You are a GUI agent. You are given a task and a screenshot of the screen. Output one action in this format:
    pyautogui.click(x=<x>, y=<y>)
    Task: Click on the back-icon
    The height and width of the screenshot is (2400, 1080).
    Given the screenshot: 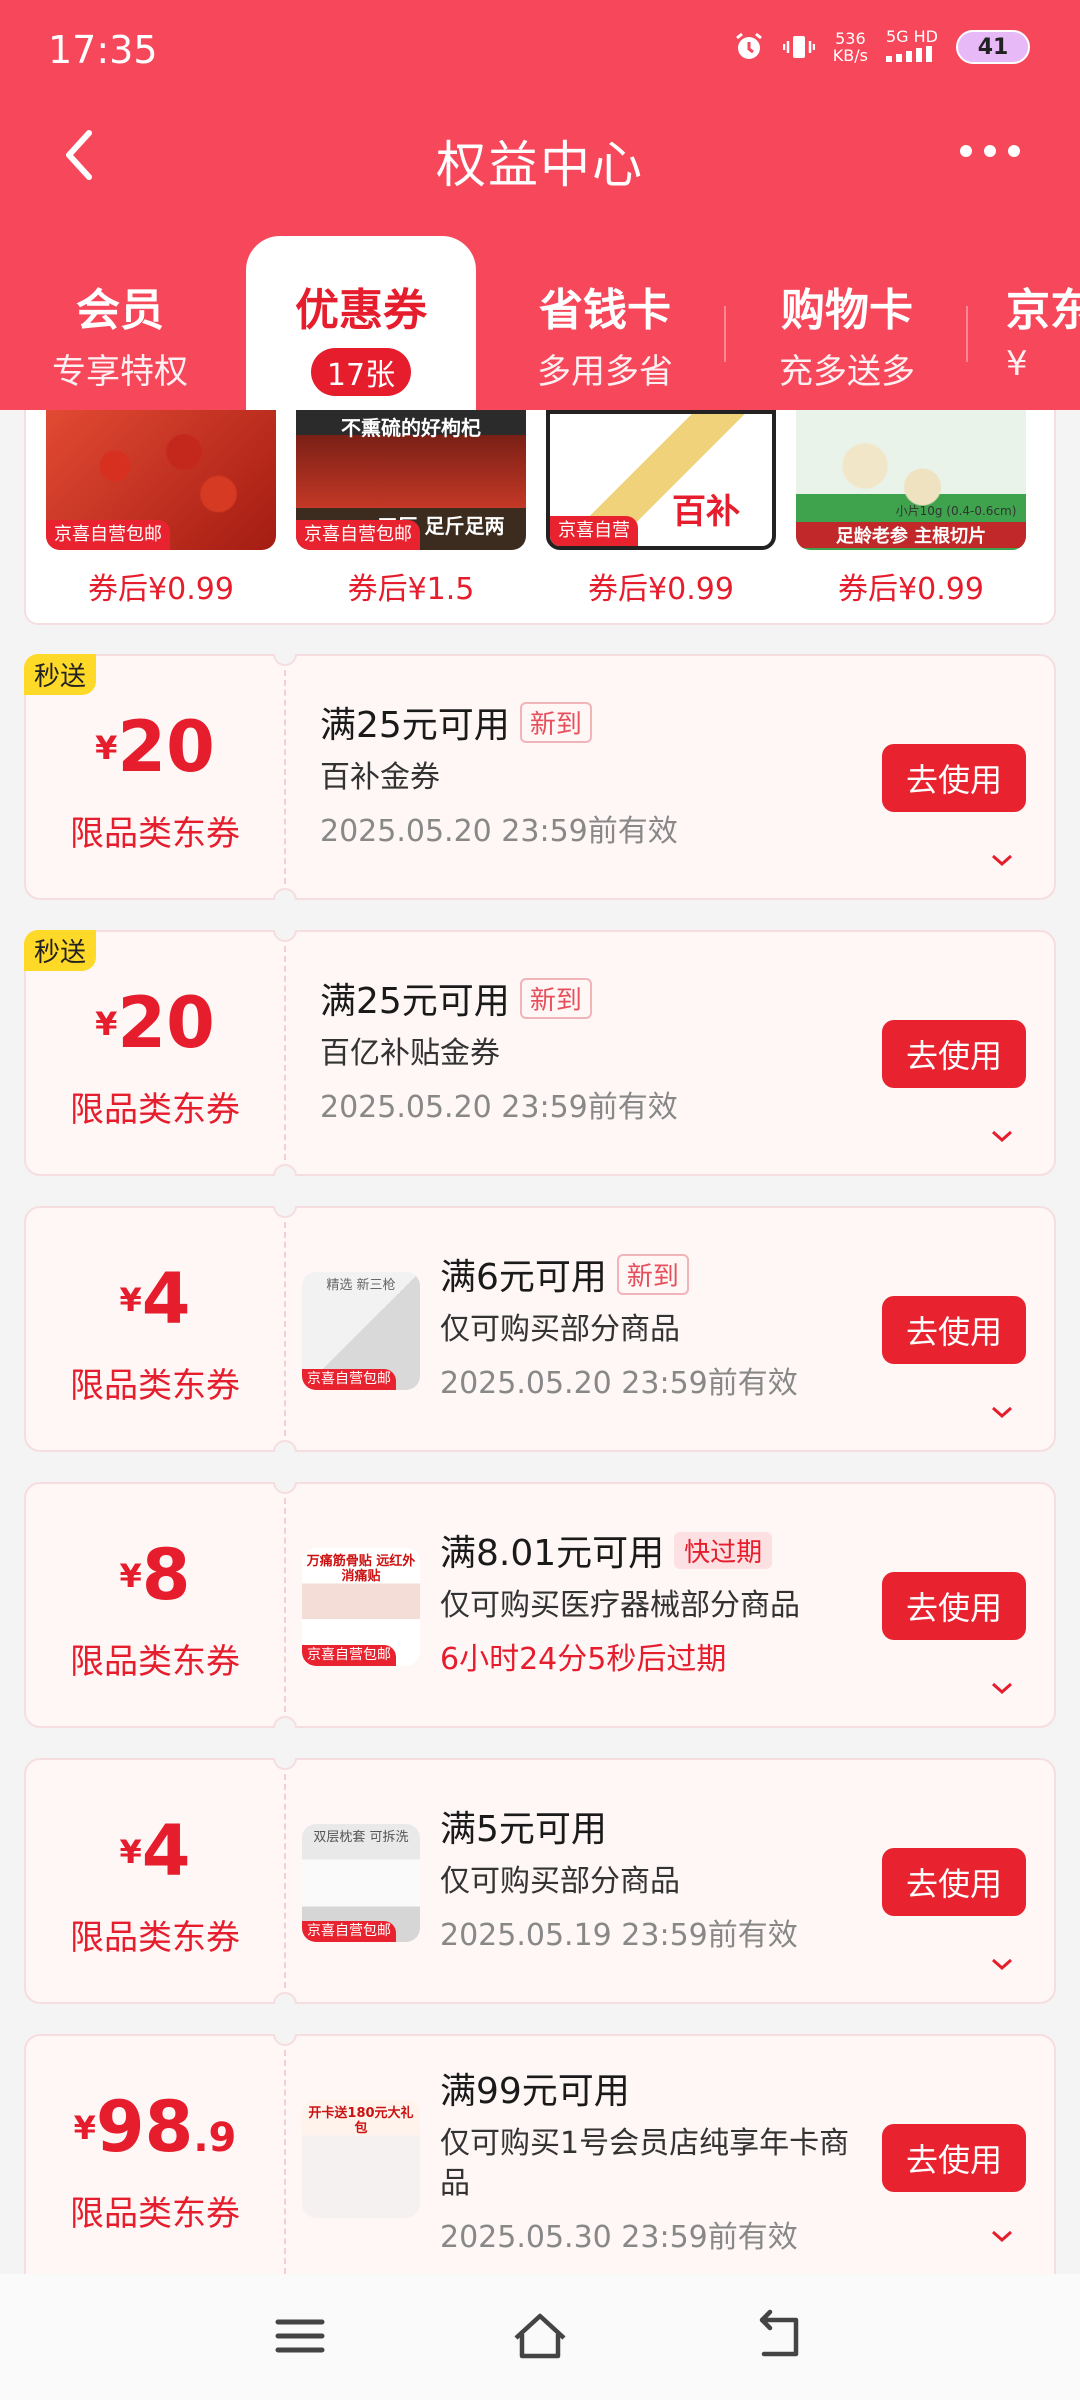 What is the action you would take?
    pyautogui.click(x=780, y=2336)
    